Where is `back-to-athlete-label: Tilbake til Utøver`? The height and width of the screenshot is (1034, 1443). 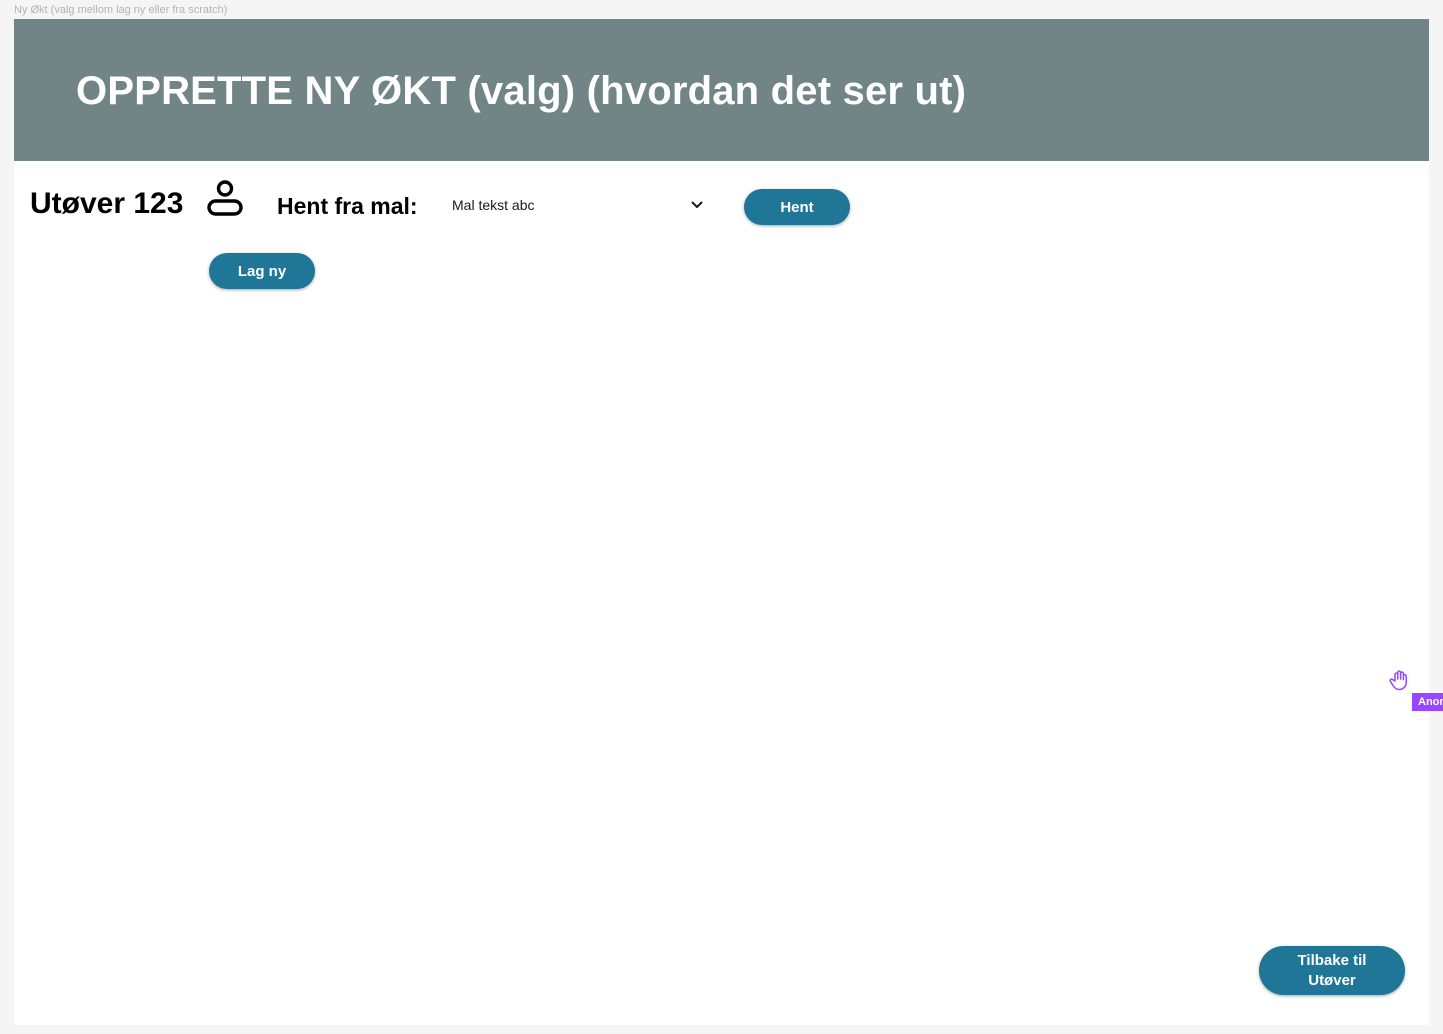
back-to-athlete-label: Tilbake til Utøver is located at coordinates (1332, 970).